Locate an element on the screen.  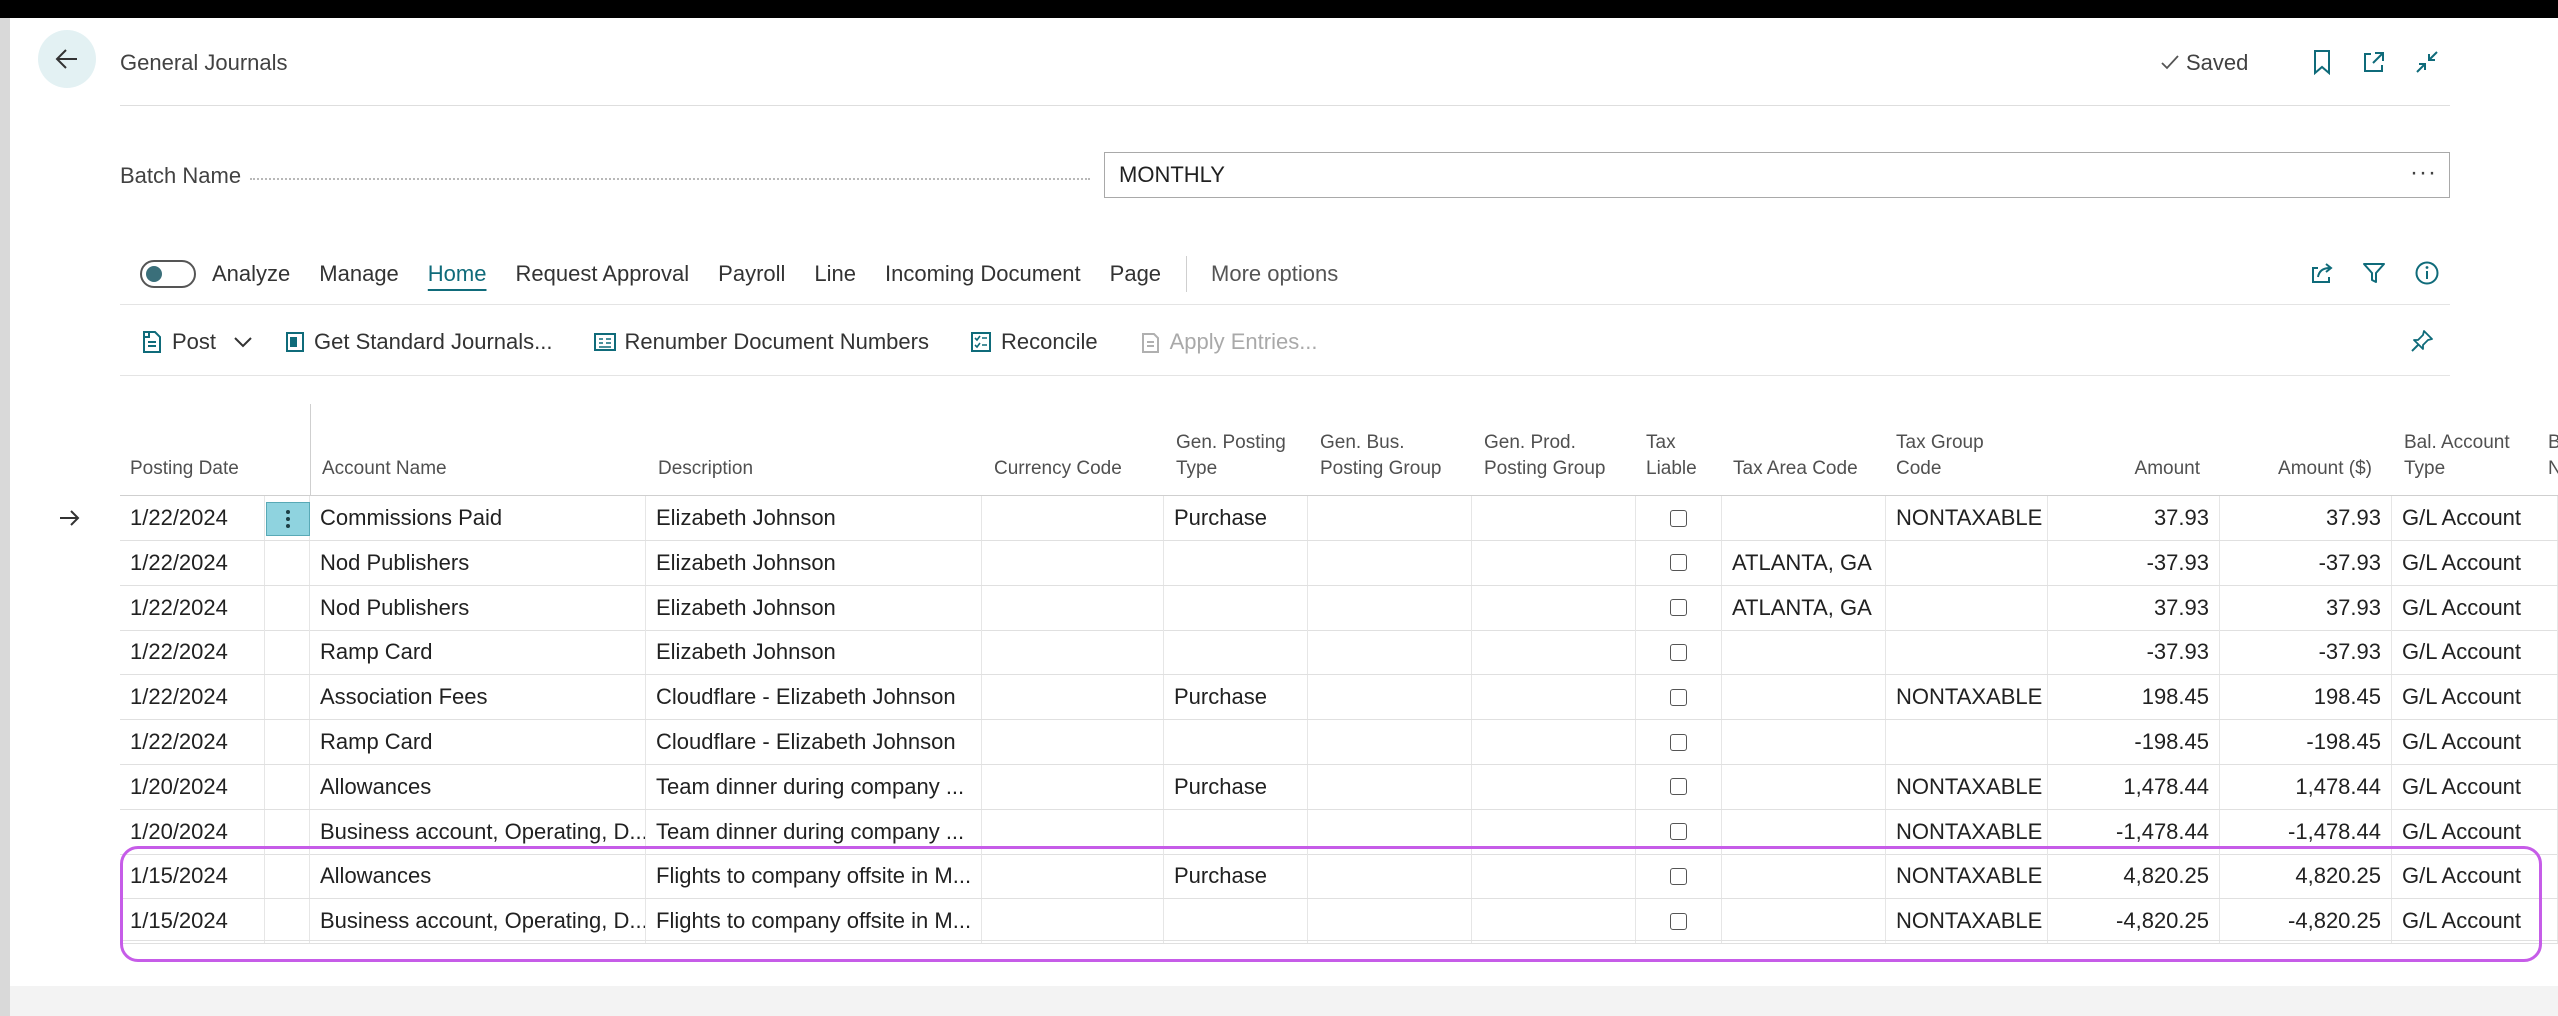
analyze-toggle is located at coordinates (168, 274).